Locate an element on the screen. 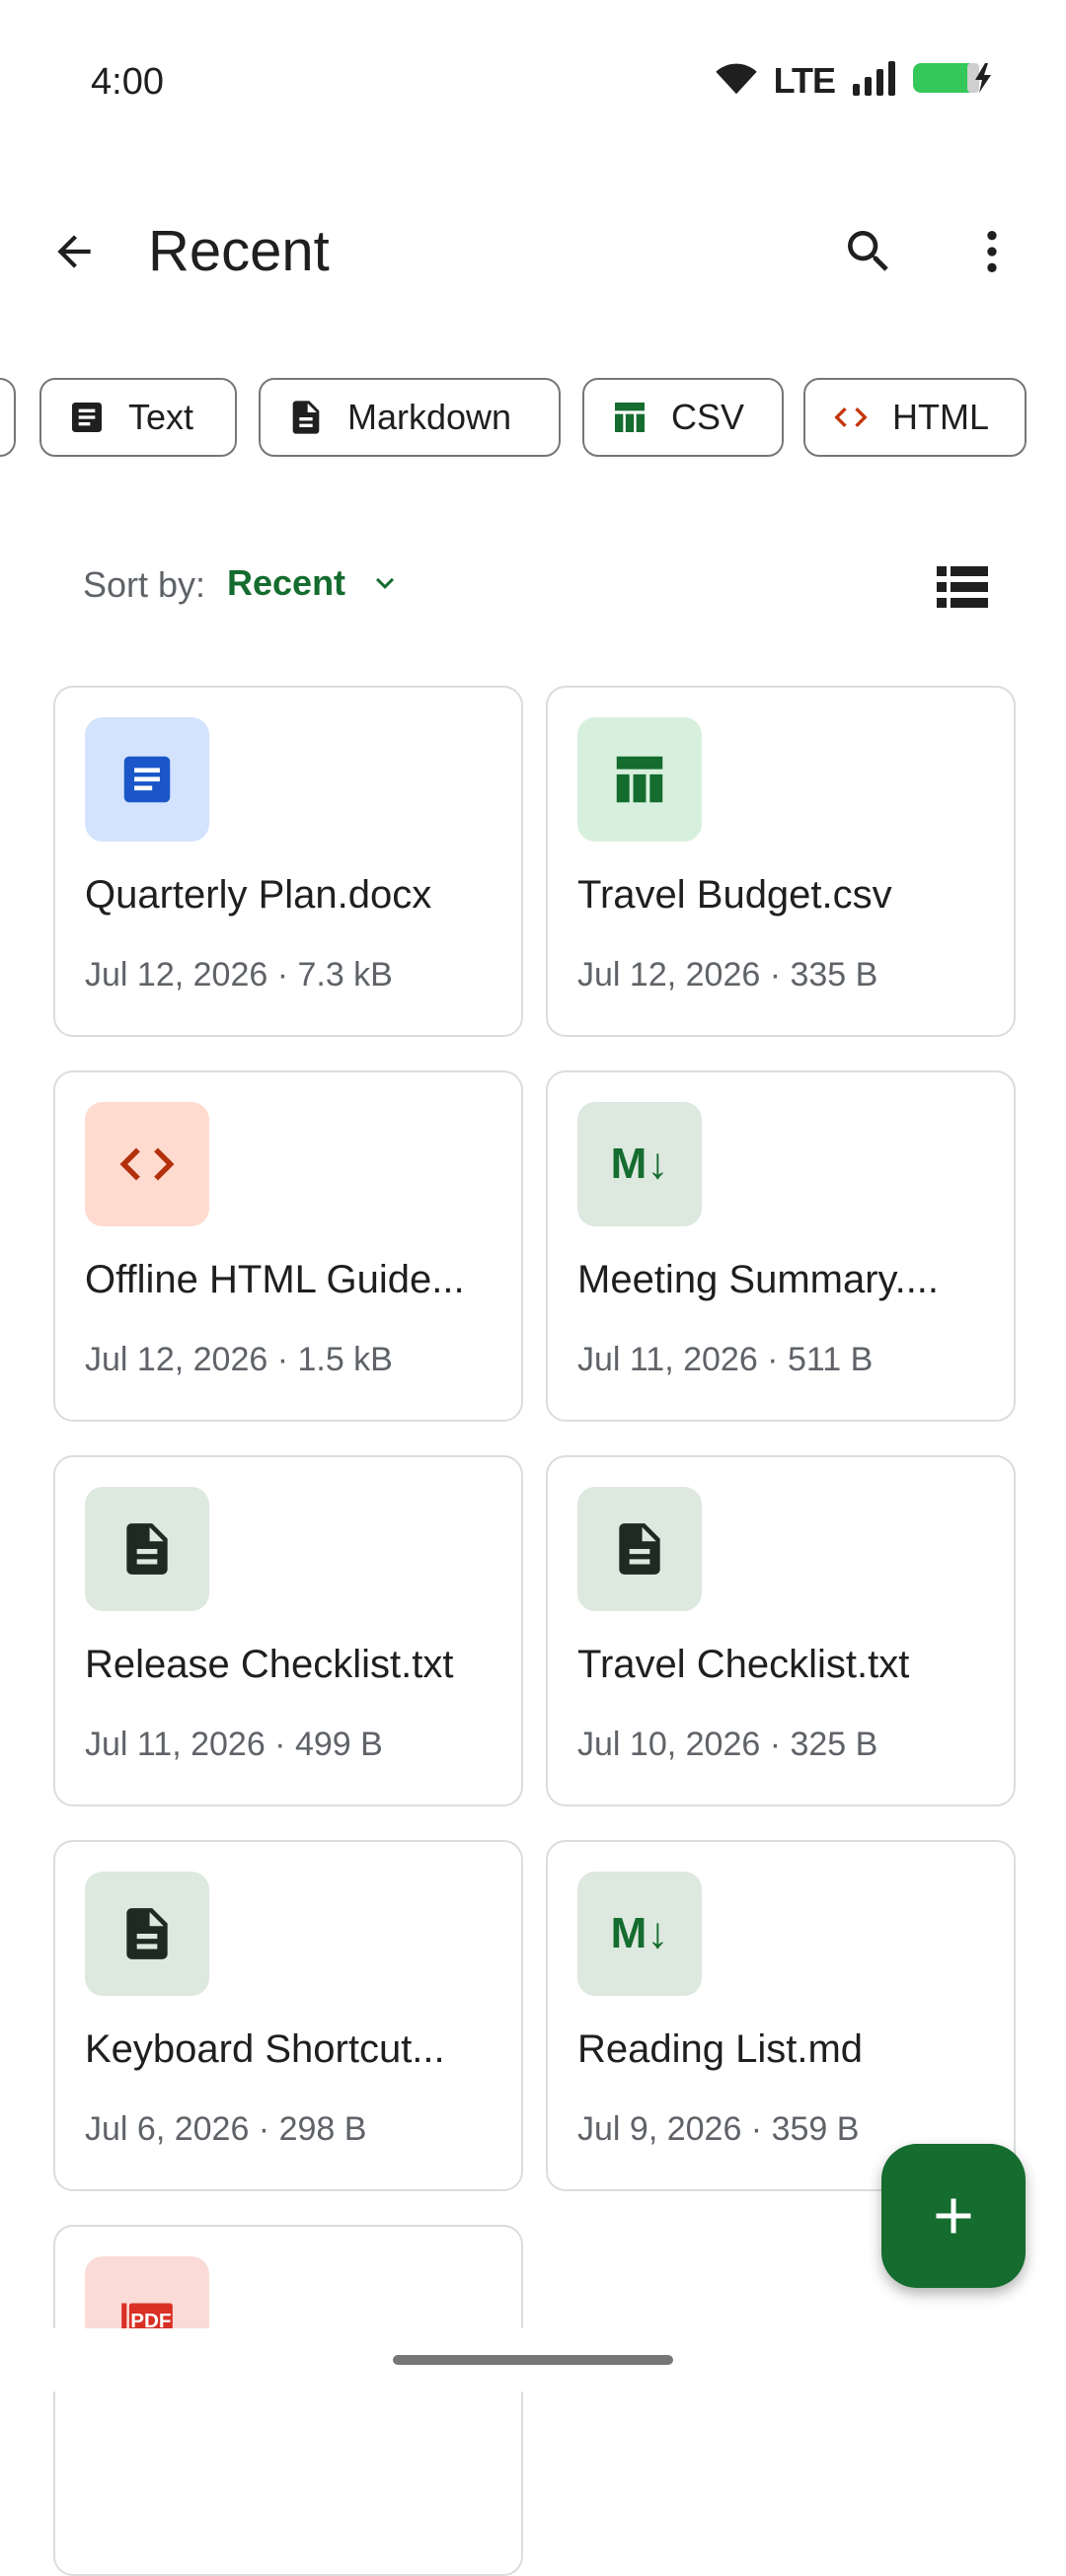  file-card-travel-budget: Travel Budget.csv Jul 12, 2026 · 335 B is located at coordinates (781, 861).